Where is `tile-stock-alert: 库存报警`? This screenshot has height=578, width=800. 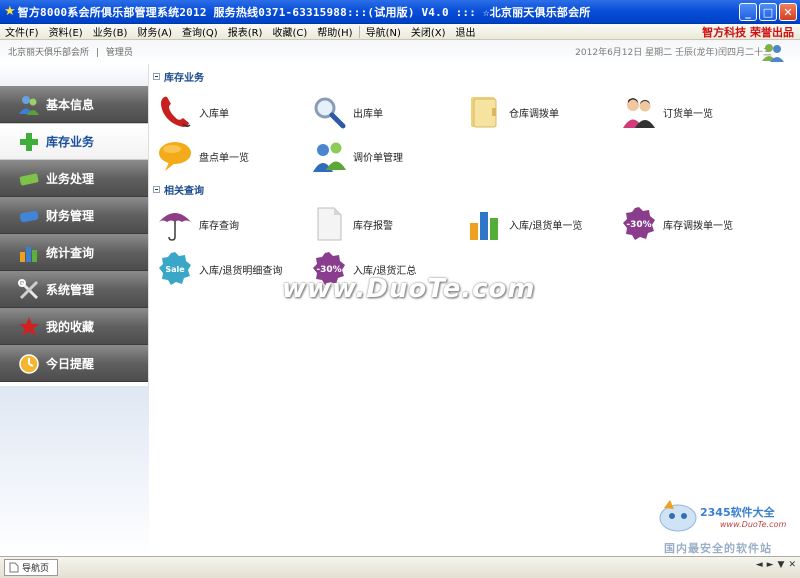 tile-stock-alert: 库存报警 is located at coordinates (352, 224).